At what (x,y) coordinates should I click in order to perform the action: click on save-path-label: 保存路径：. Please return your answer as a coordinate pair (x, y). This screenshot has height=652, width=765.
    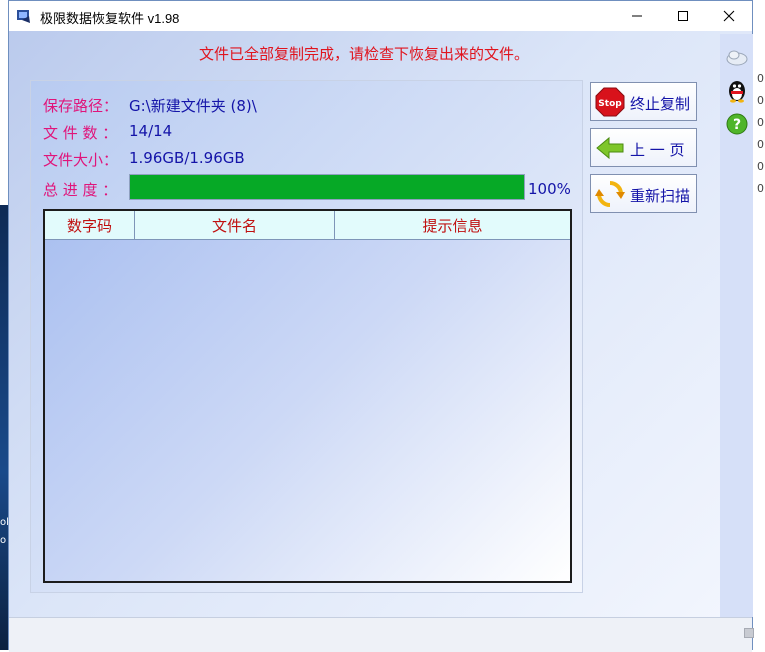
    Looking at the image, I should click on (81, 106).